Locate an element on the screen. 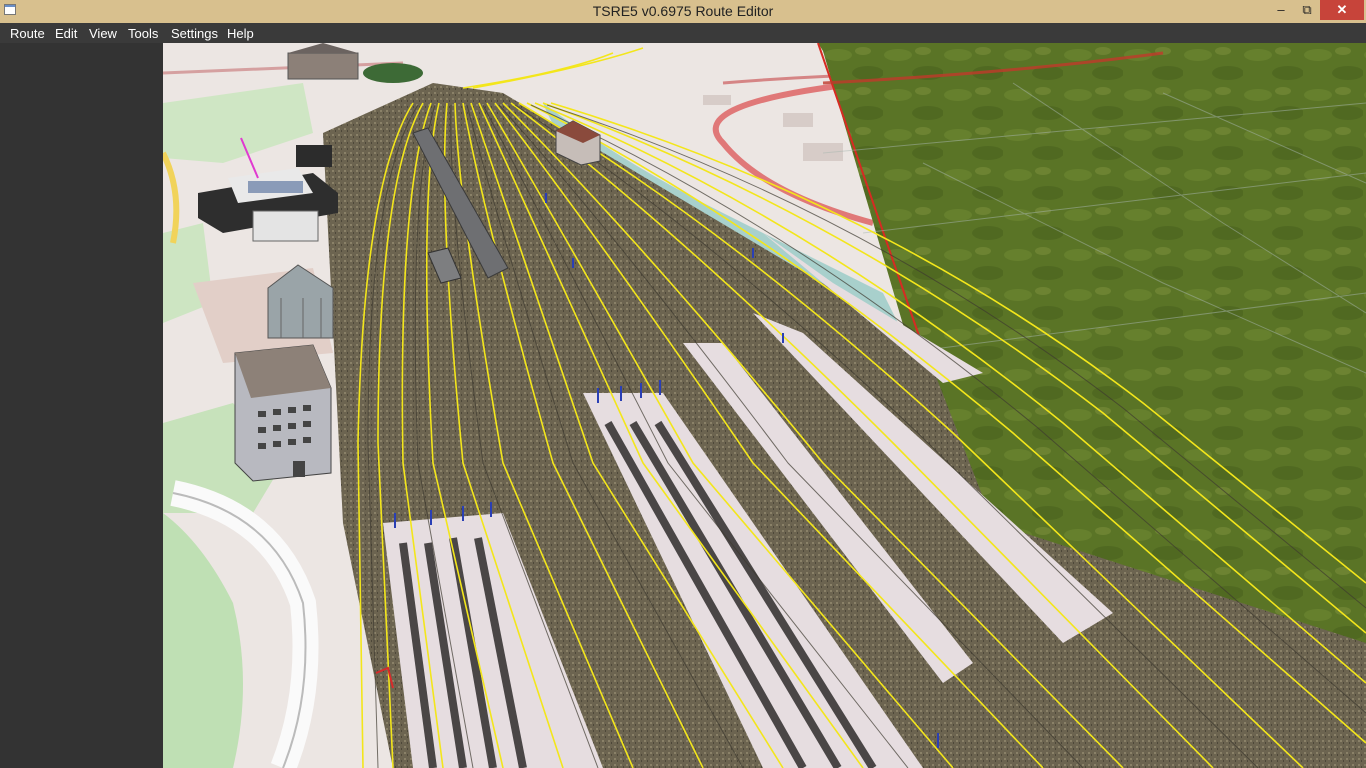 This screenshot has width=1366, height=768. minimize-icon: – is located at coordinates (1281, 9).